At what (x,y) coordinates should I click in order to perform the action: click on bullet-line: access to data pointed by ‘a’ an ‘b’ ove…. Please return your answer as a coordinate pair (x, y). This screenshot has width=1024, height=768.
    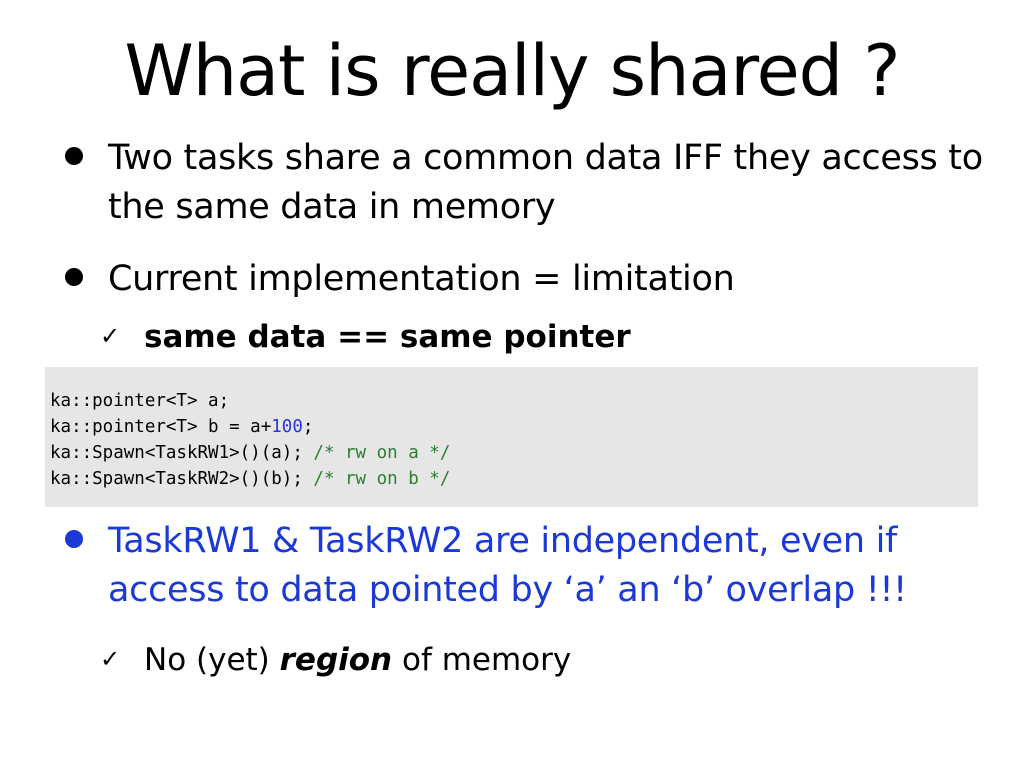
    Looking at the image, I should click on (507, 590).